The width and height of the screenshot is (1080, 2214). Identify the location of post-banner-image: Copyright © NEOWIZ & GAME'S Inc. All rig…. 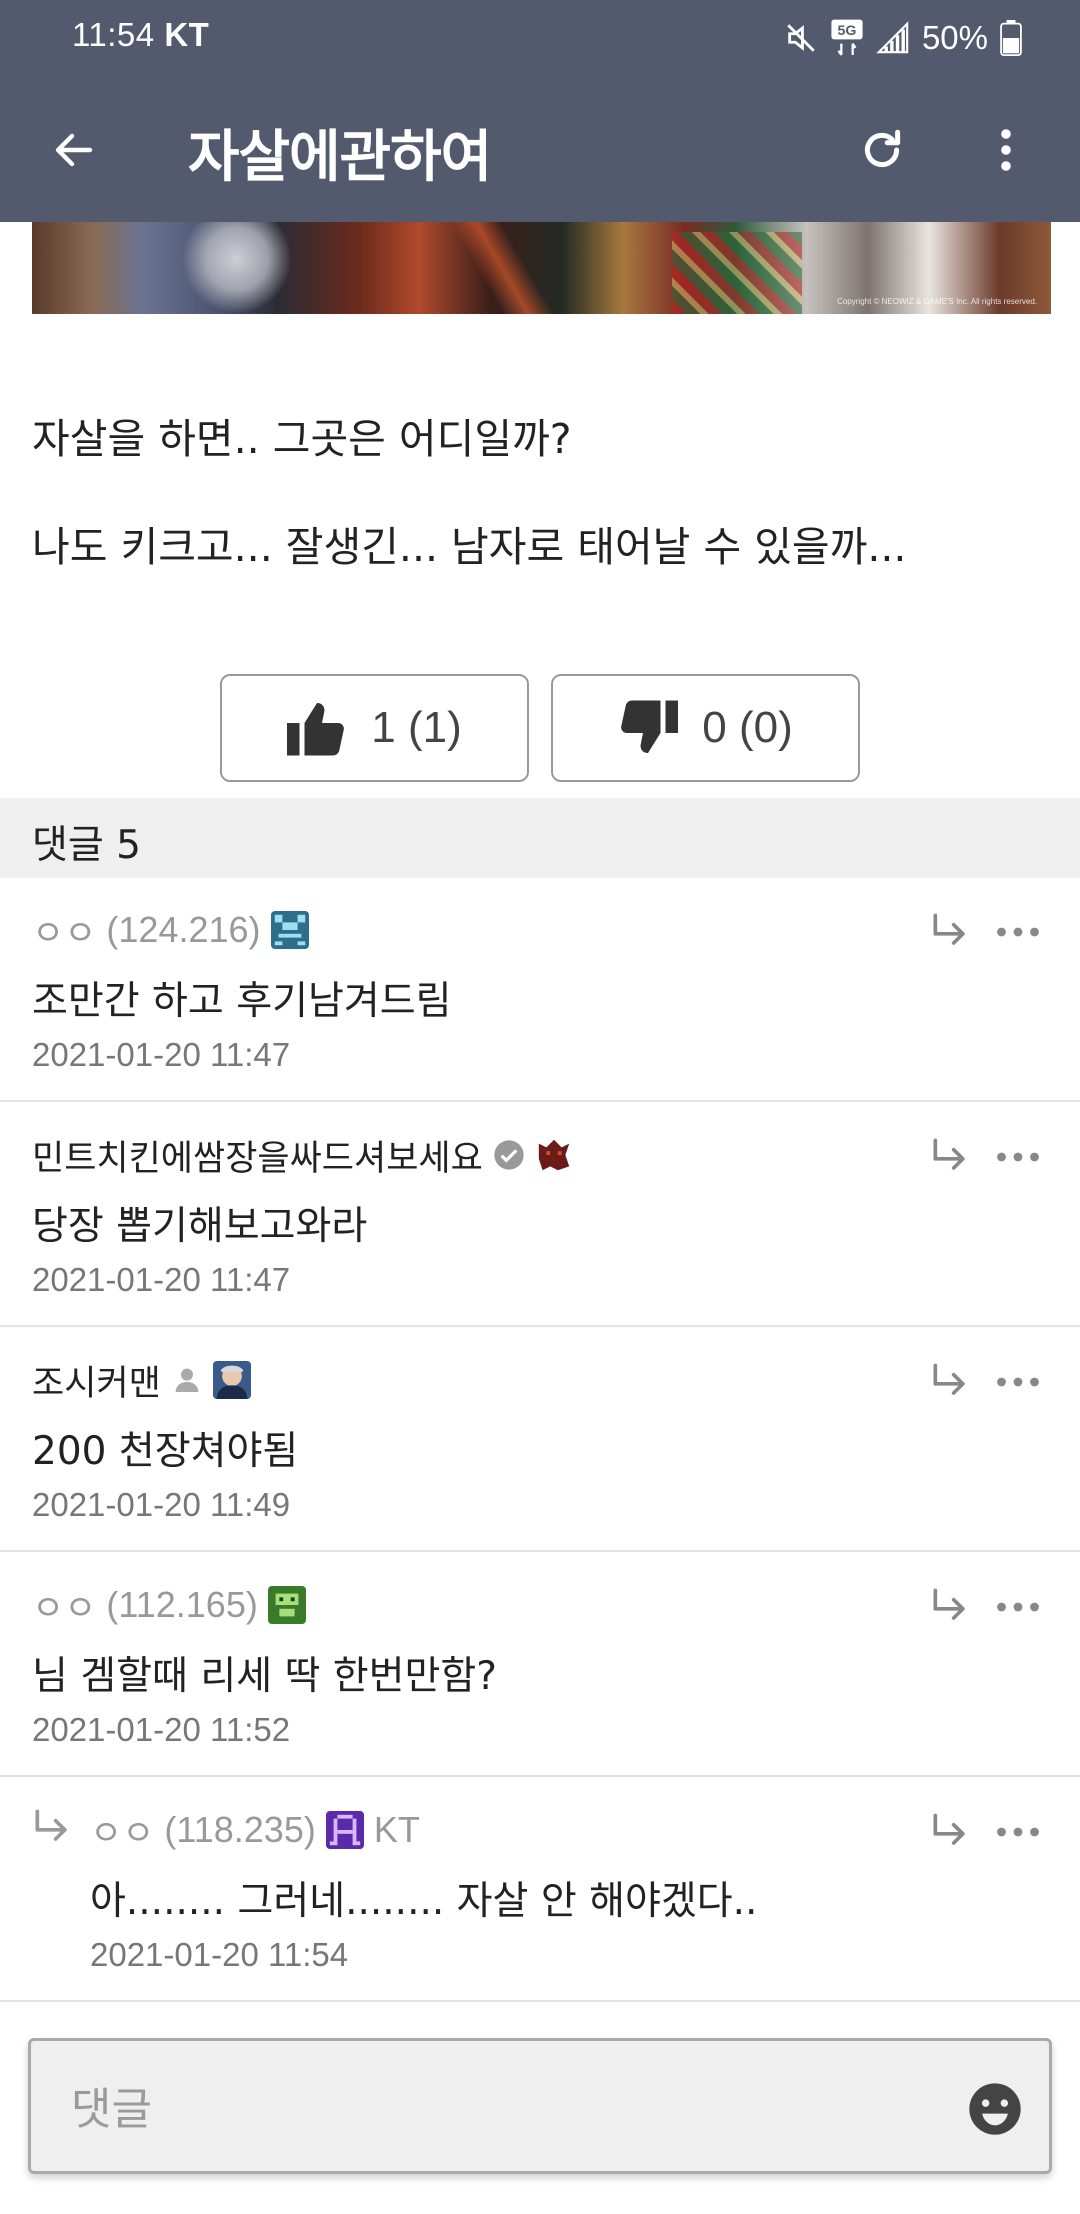
(541, 268).